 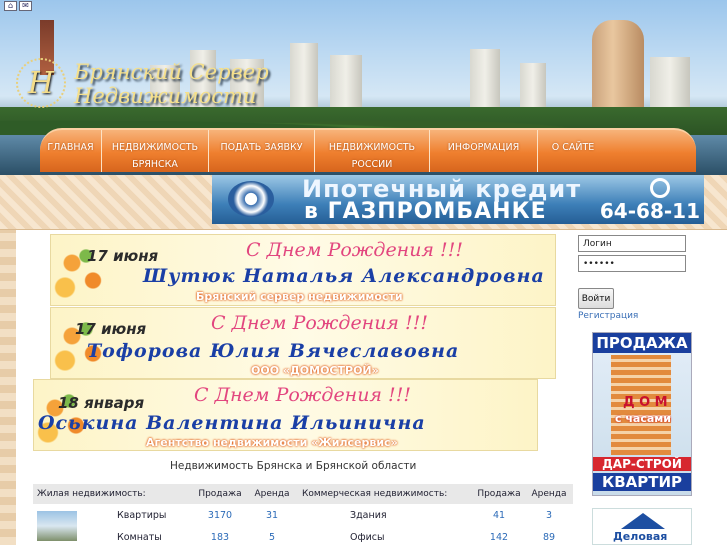 I want to click on phone-handset-icon, so click(x=660, y=188).